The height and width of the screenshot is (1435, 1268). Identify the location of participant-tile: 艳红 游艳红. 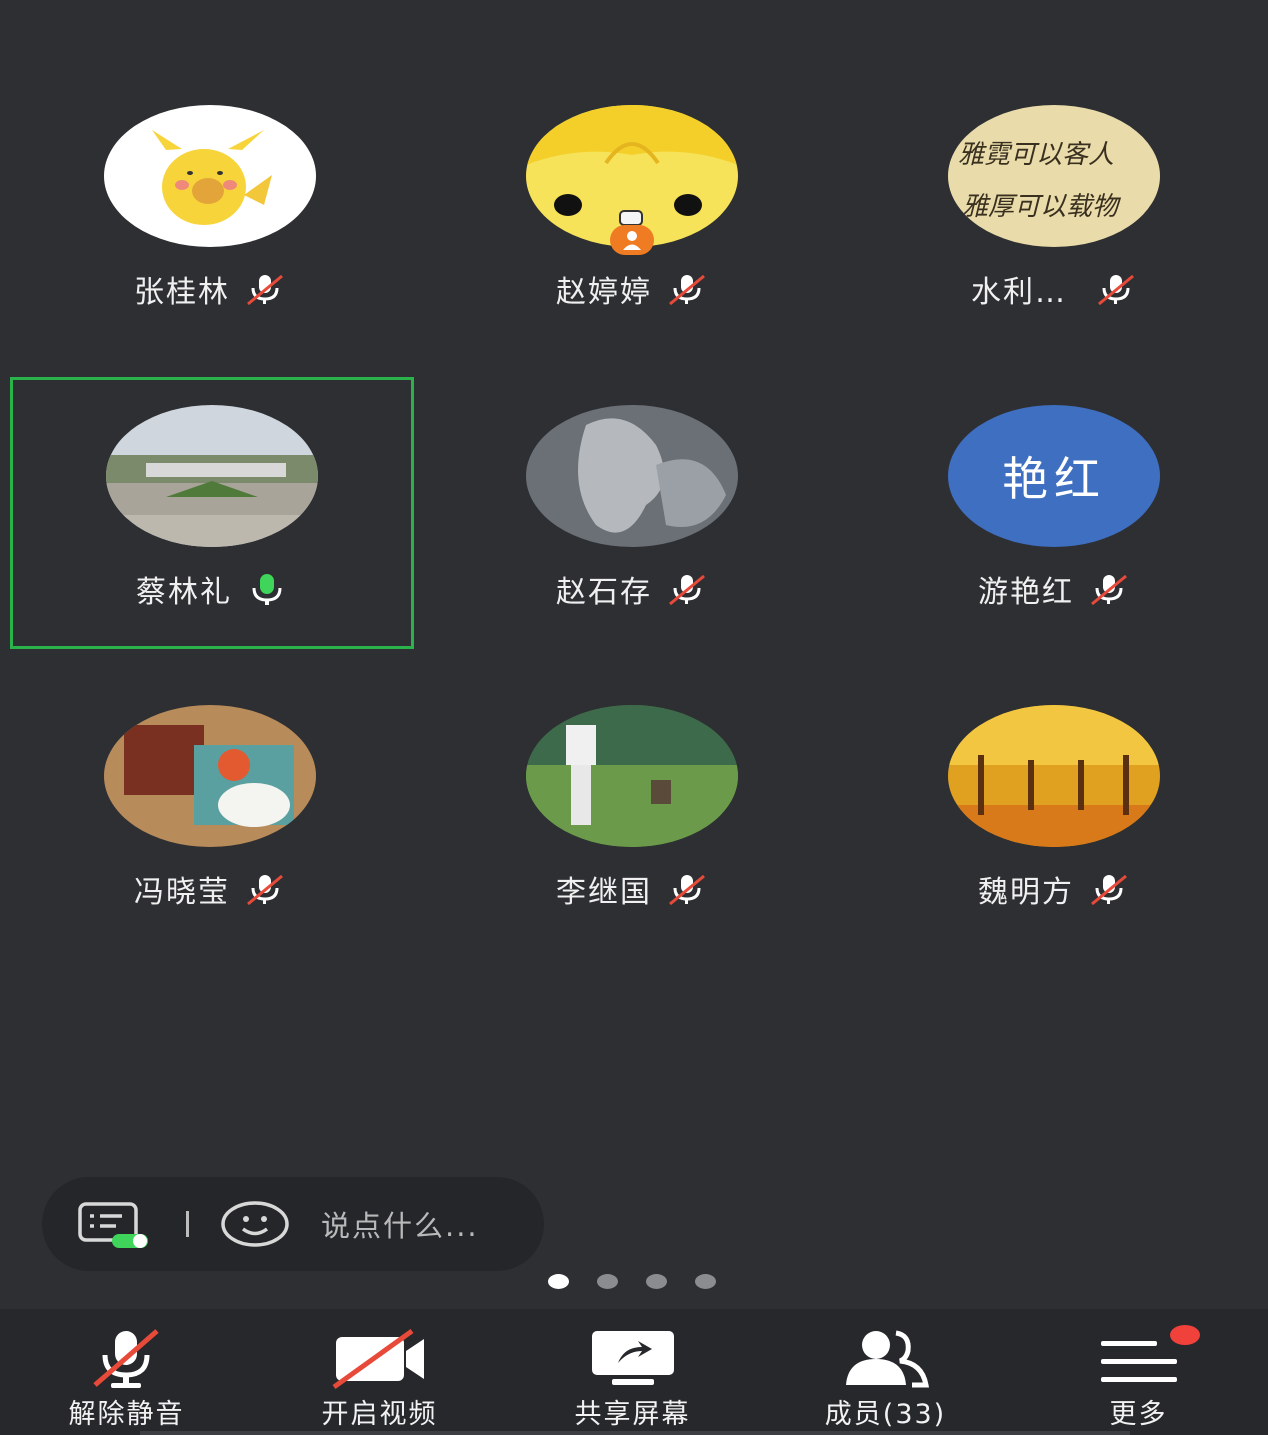
(1054, 513).